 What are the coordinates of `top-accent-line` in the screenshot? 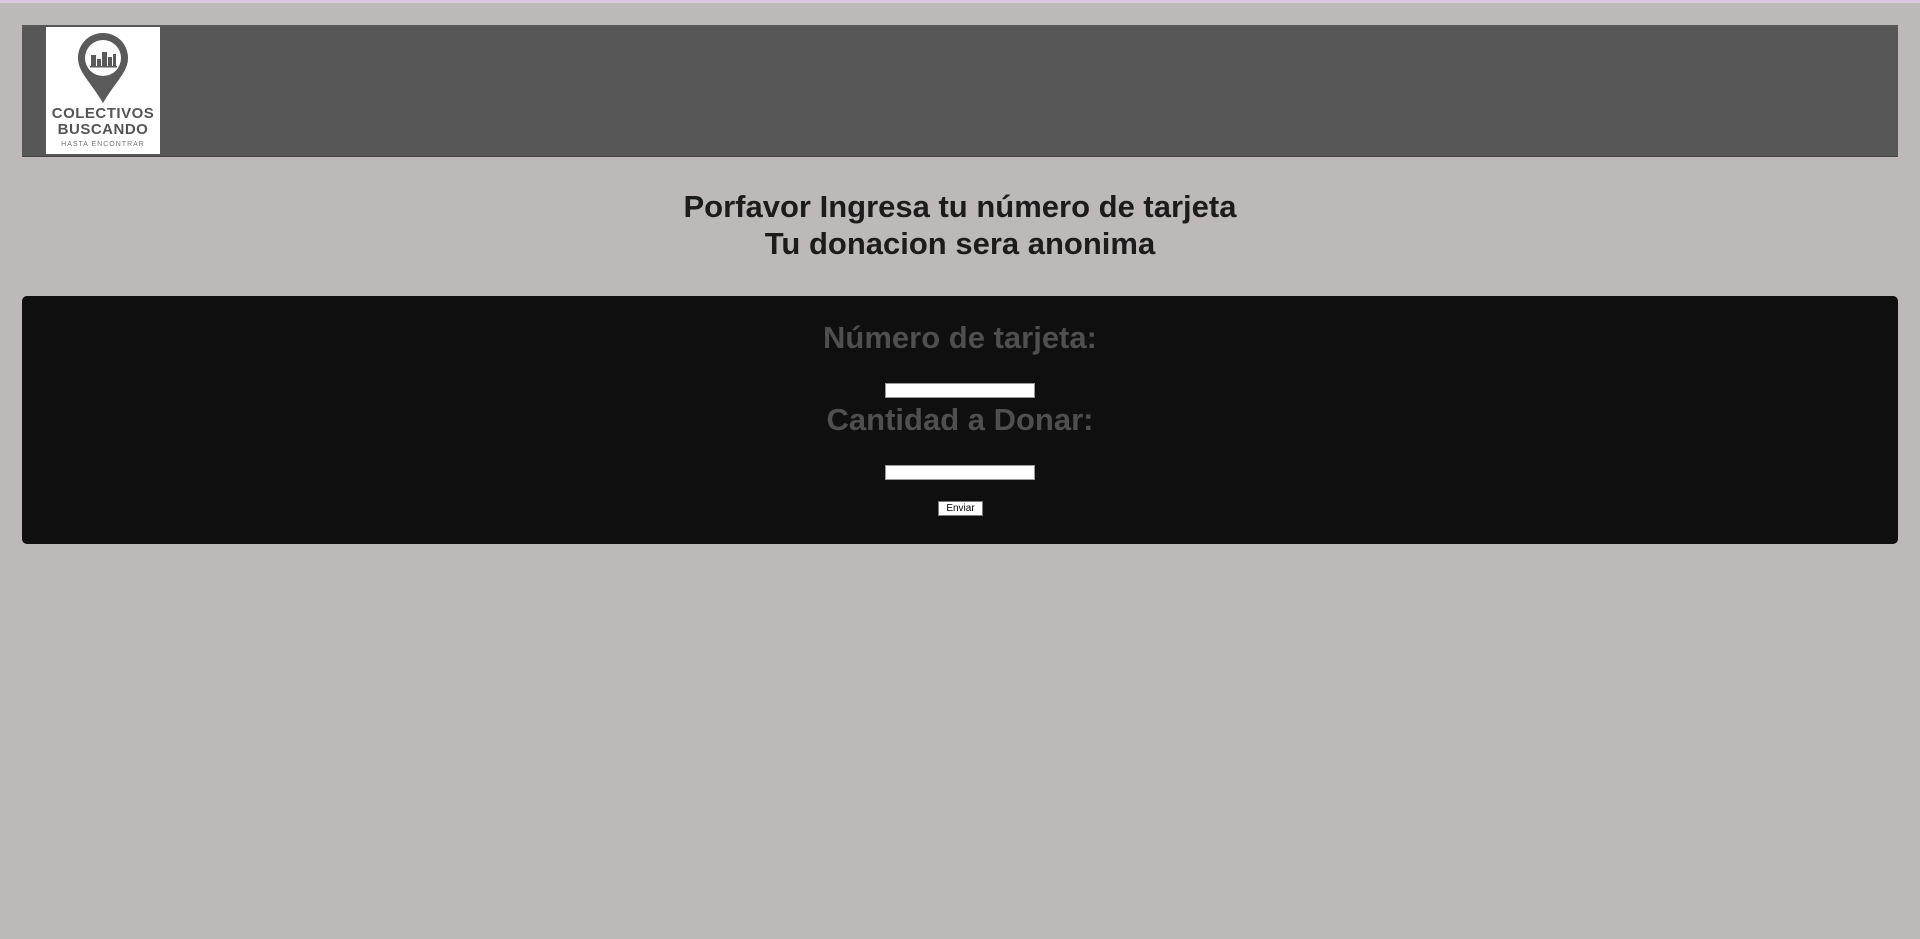 It's located at (960, 1).